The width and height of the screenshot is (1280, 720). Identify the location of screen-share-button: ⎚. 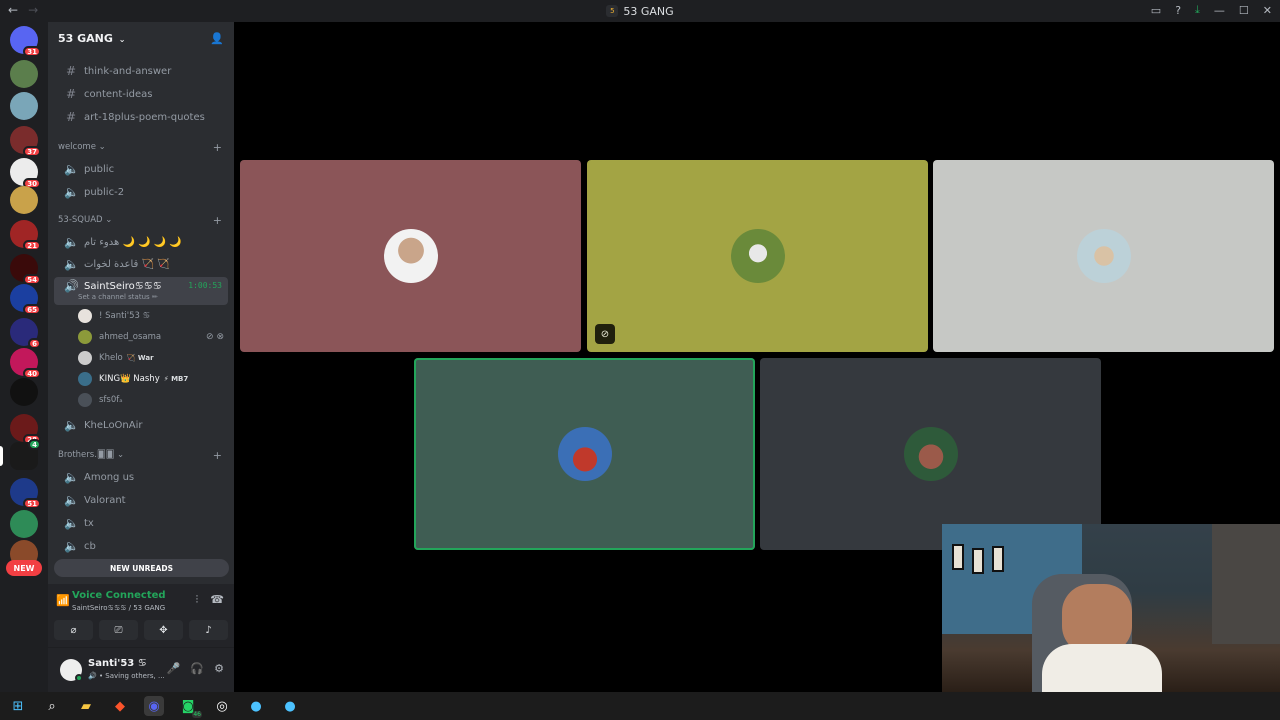
(118, 630).